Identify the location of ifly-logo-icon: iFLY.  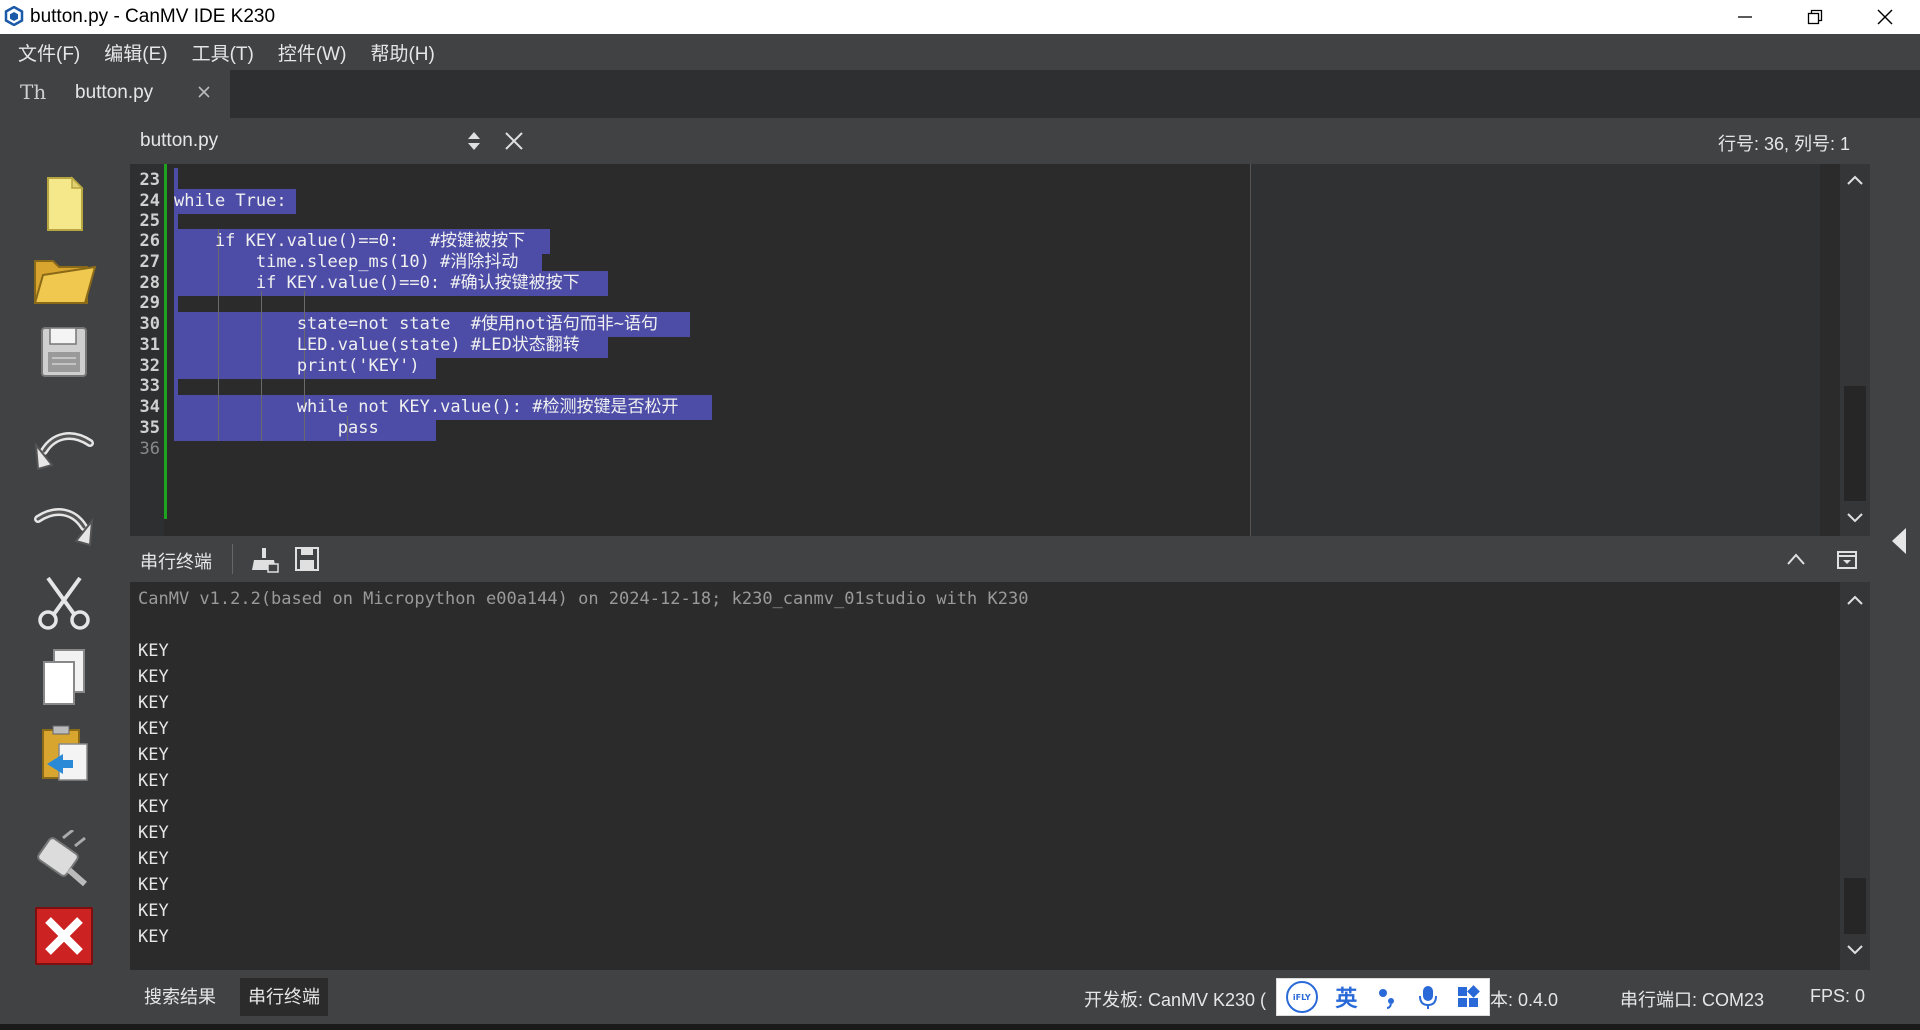
(1301, 997).